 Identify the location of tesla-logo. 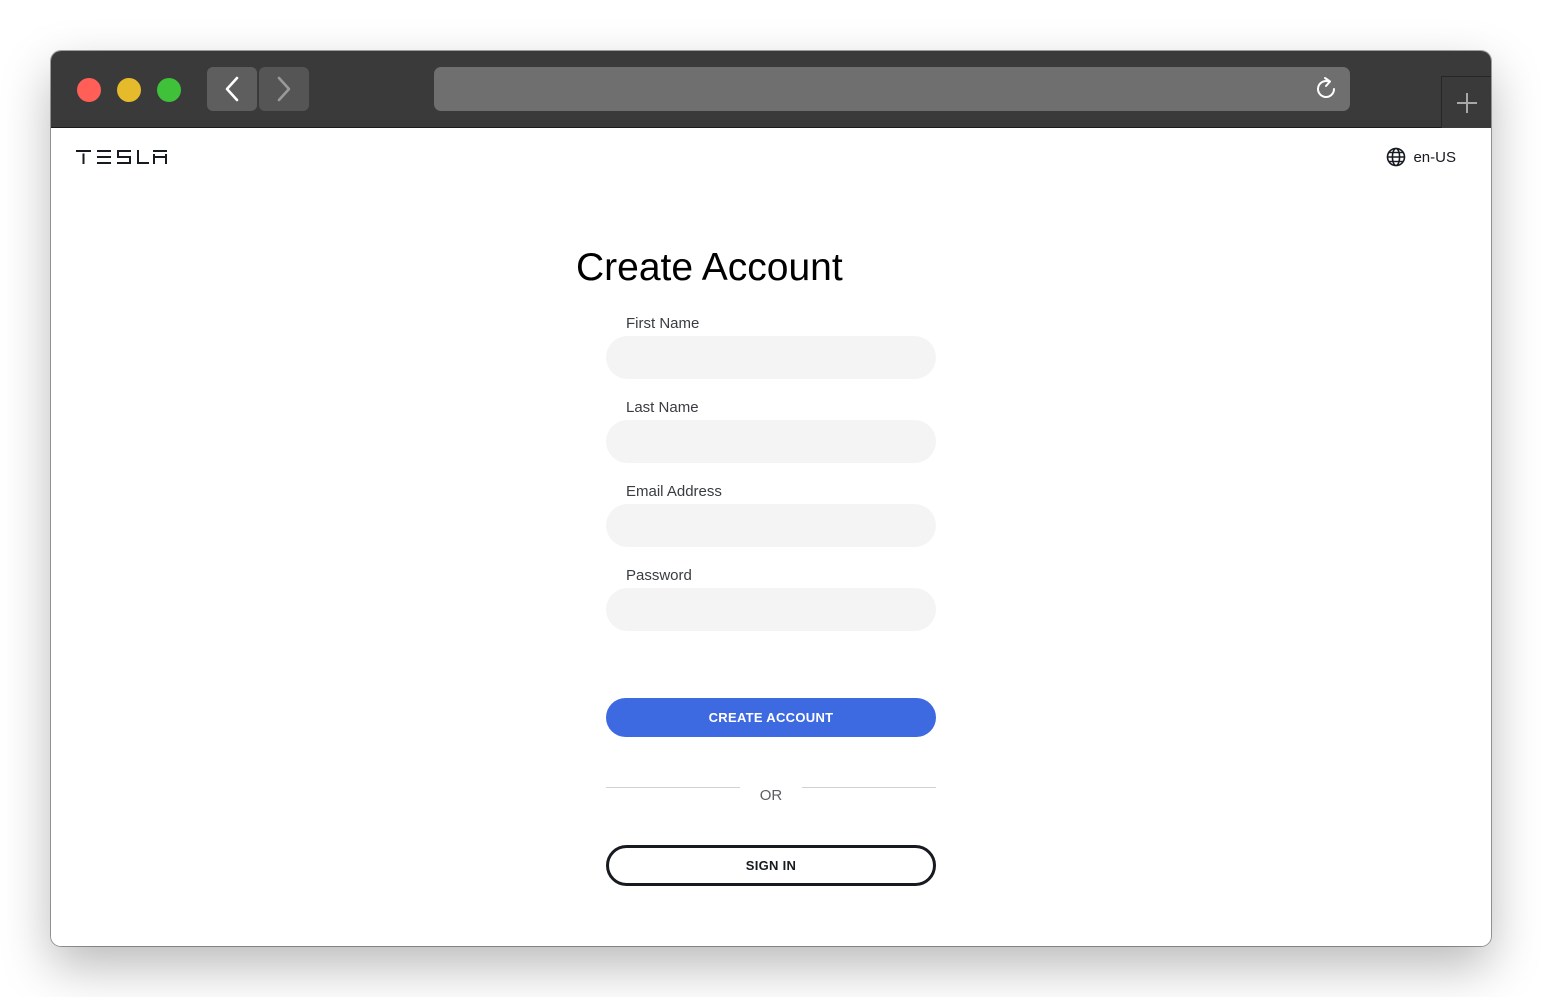
(122, 157).